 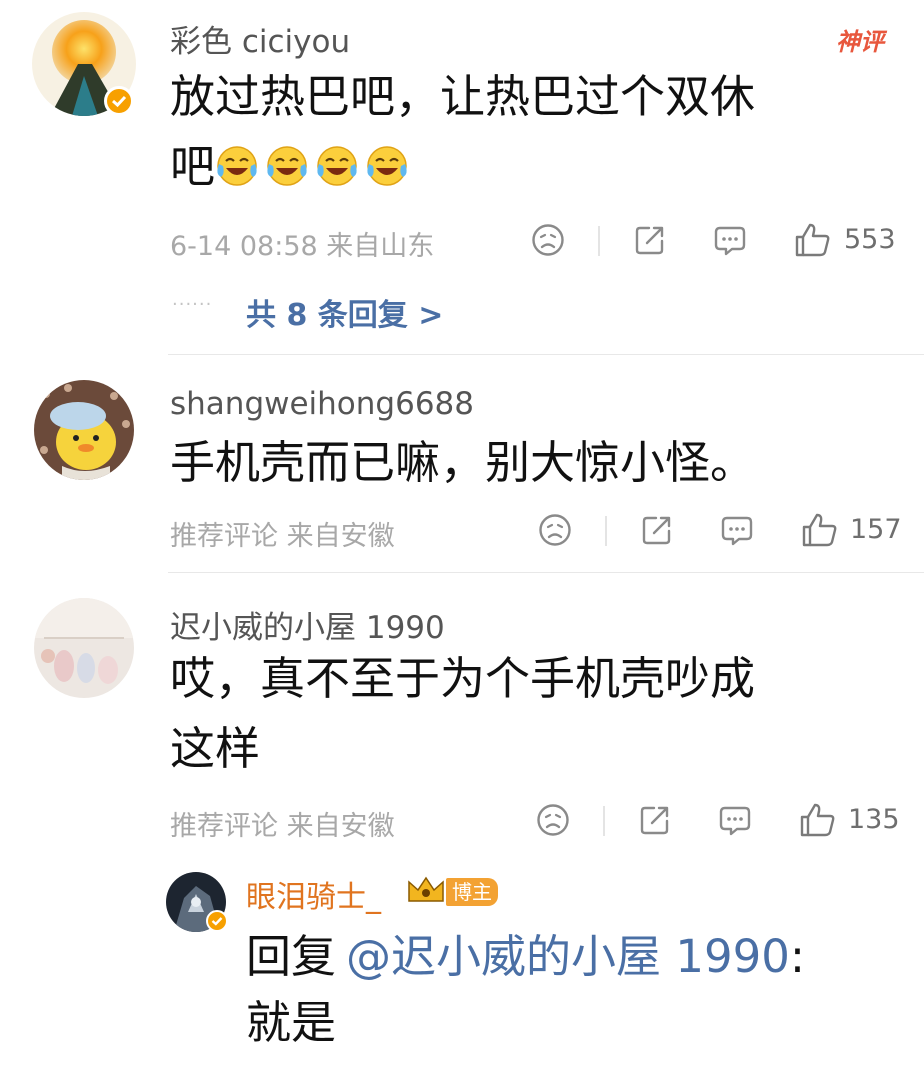 I want to click on like-count: 553, so click(x=870, y=239).